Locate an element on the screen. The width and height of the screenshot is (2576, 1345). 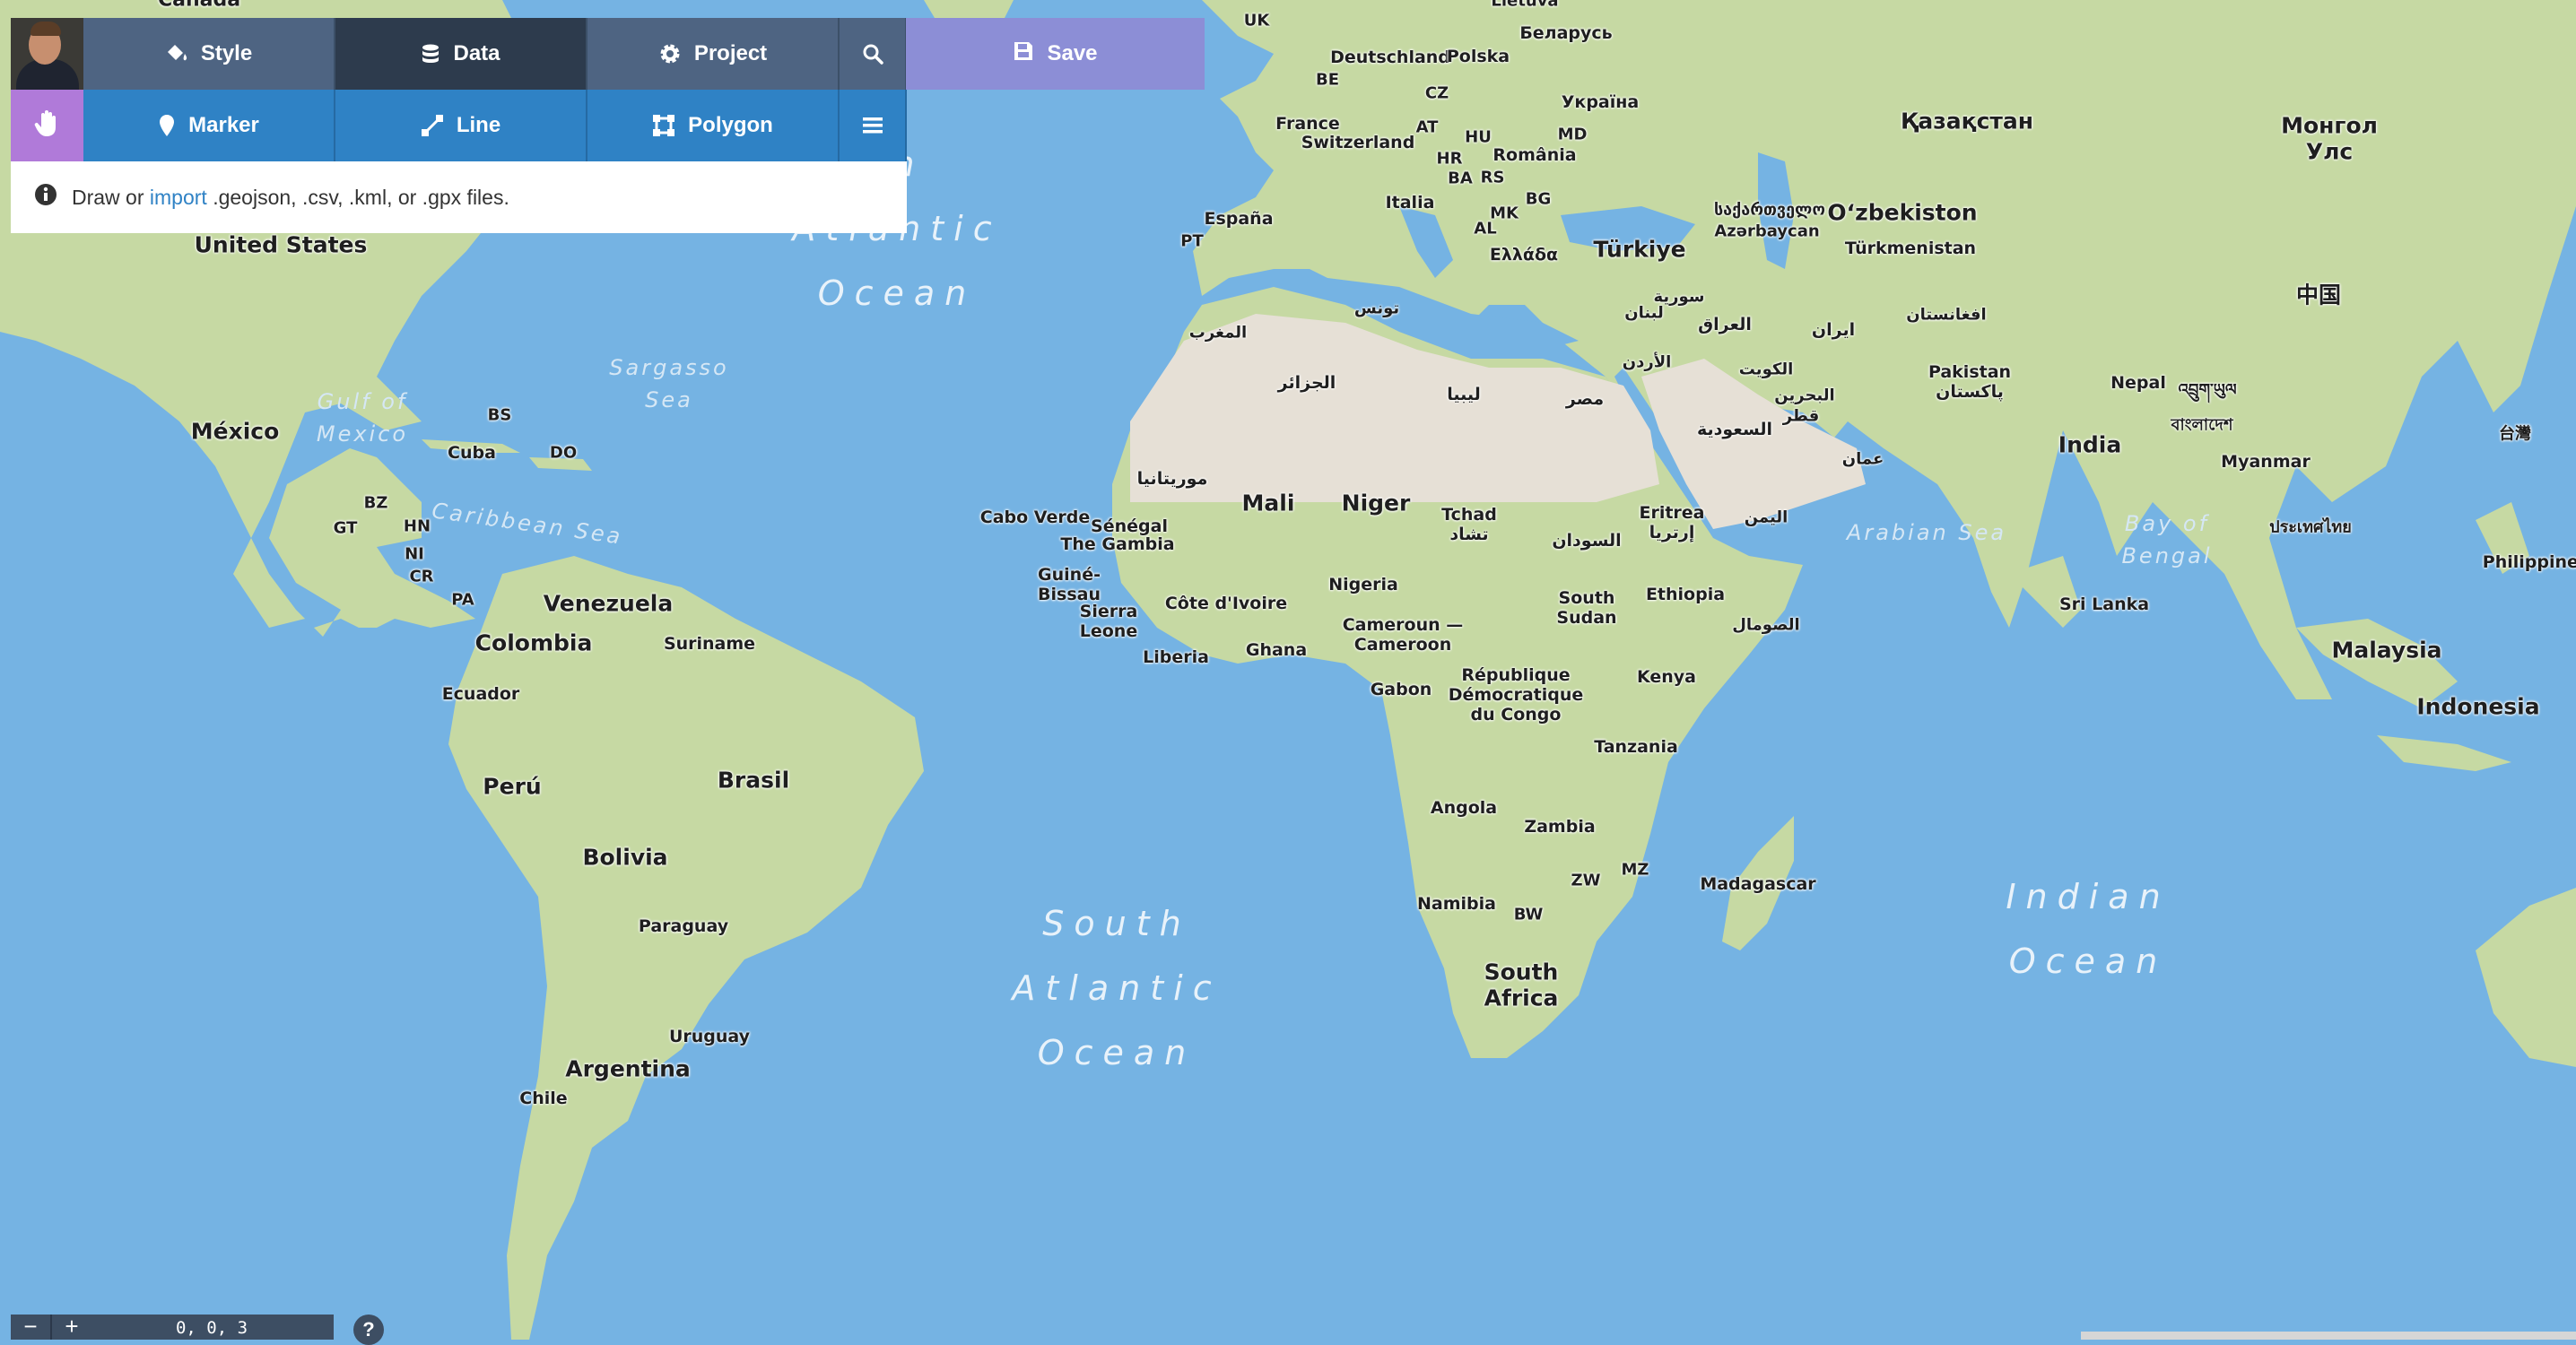
project-tab-label: Project is located at coordinates (730, 53).